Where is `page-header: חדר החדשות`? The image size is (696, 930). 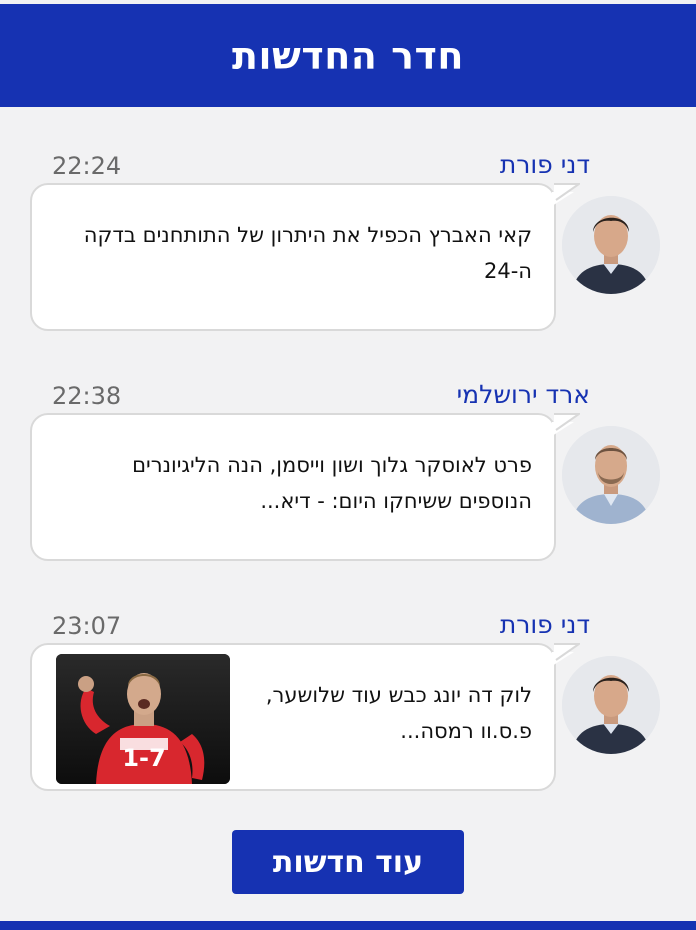
page-header: חדר החדשות is located at coordinates (348, 55).